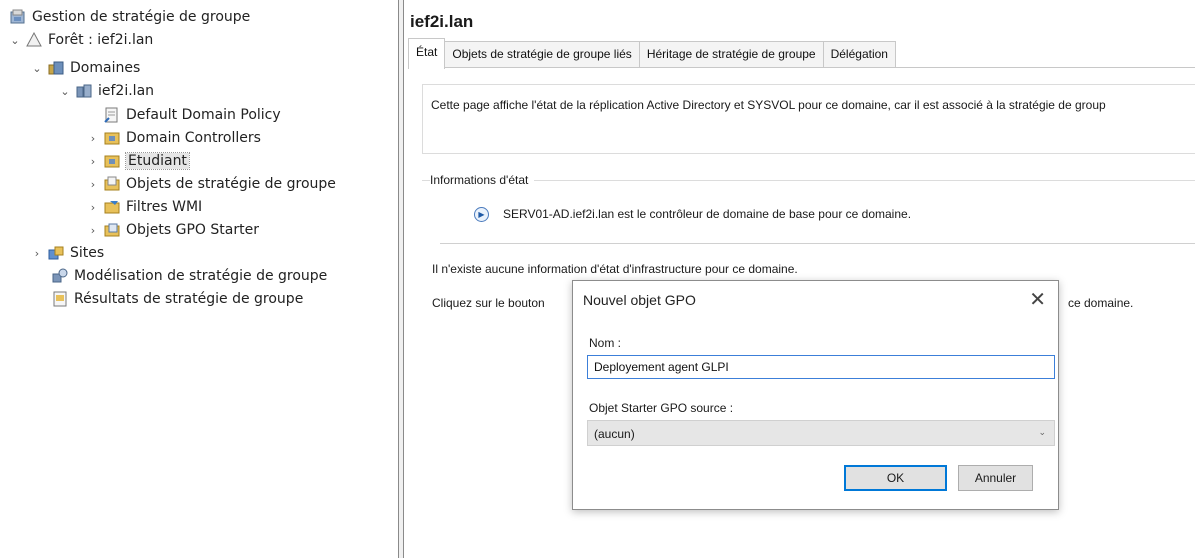 The image size is (1195, 558). Describe the element at coordinates (87, 253) in the screenshot. I see `tree-sites-label: Sites` at that location.